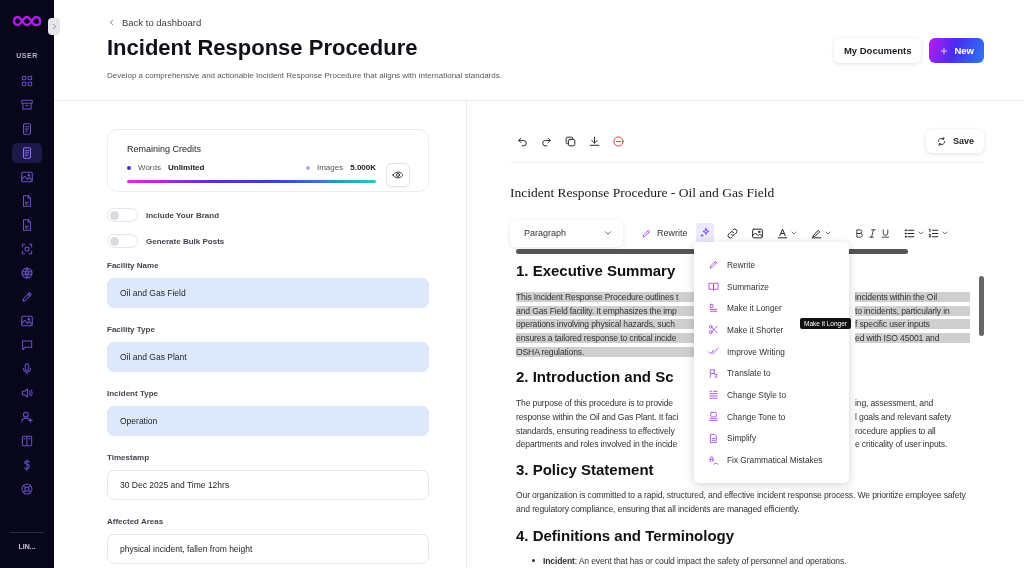 The image size is (1024, 568). I want to click on menu-item: Improve Writing, so click(746, 351).